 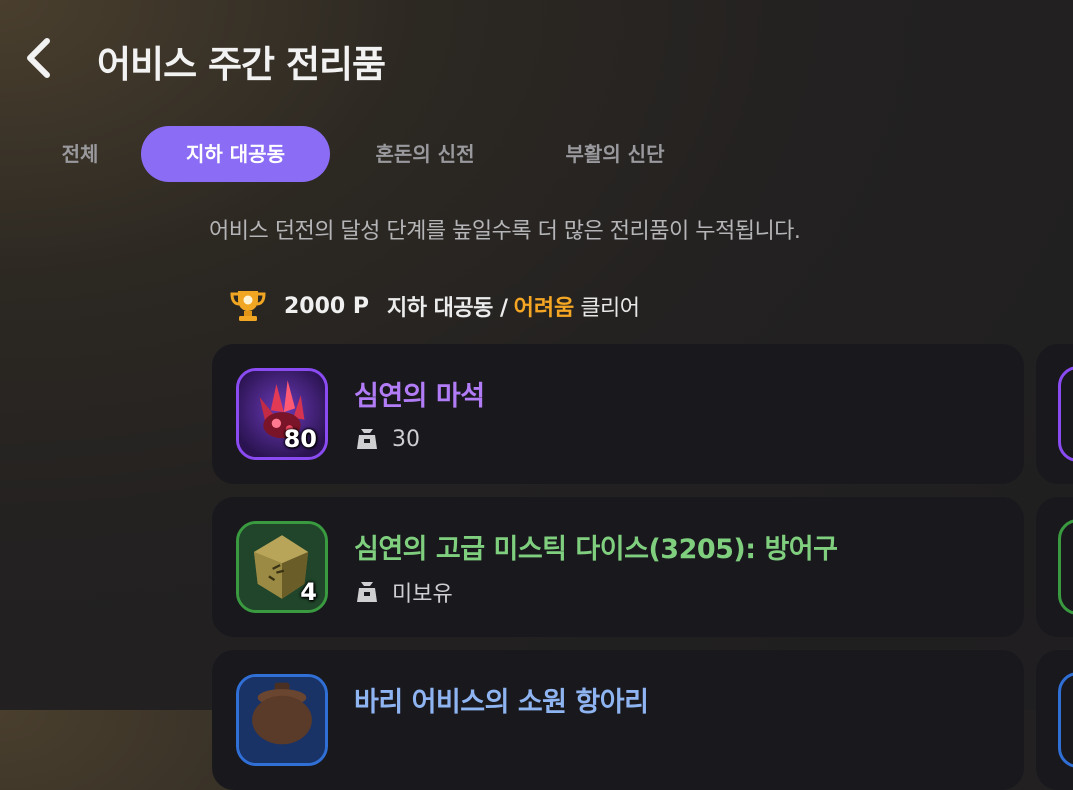 What do you see at coordinates (501, 702) in the screenshot?
I see `item-name: 바리 어비스의 소원 항아리` at bounding box center [501, 702].